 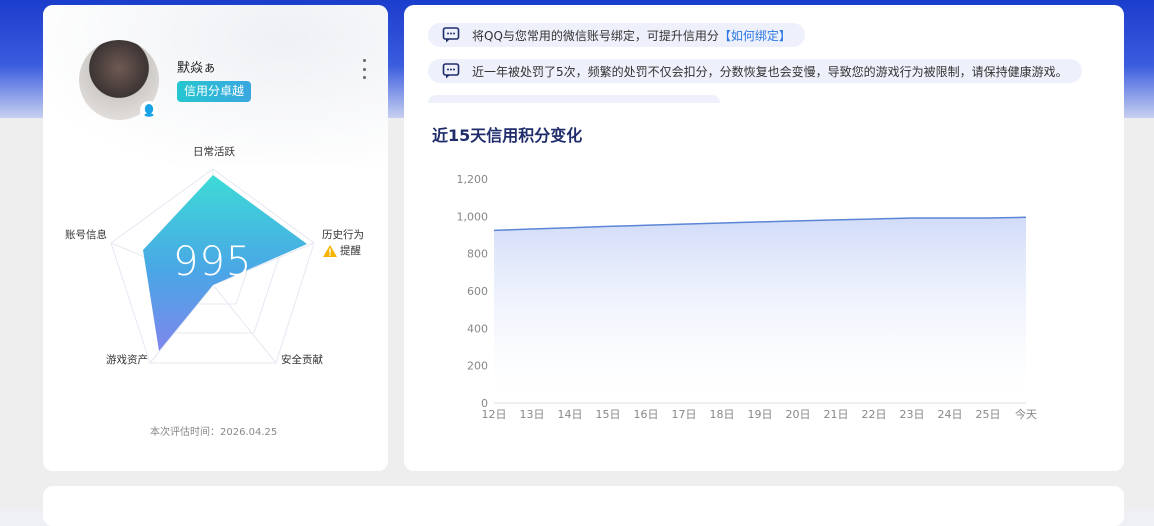 What do you see at coordinates (350, 250) in the screenshot?
I see `warning-label: 提醒` at bounding box center [350, 250].